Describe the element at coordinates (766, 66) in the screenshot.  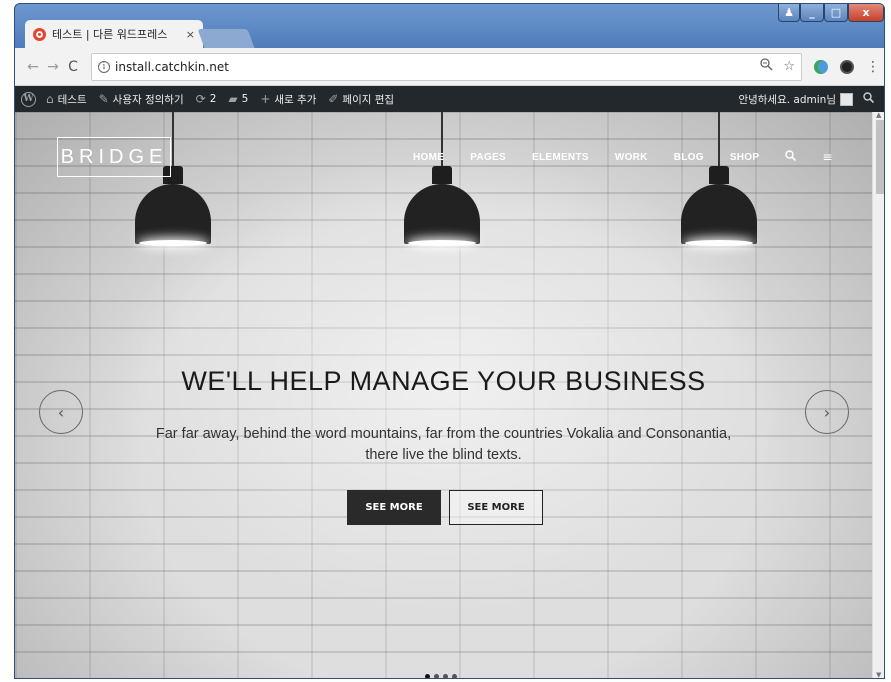
I see `zoom-icon` at that location.